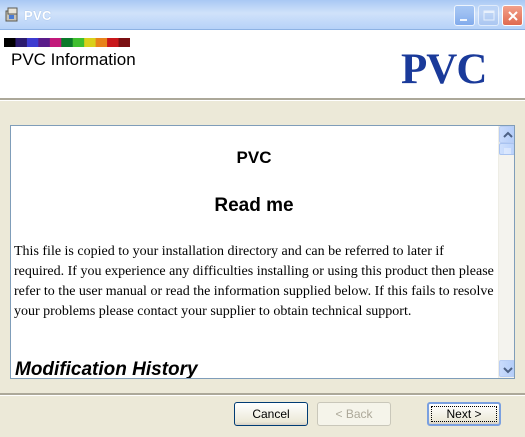 This screenshot has width=525, height=437. I want to click on maximize-button, so click(488, 15).